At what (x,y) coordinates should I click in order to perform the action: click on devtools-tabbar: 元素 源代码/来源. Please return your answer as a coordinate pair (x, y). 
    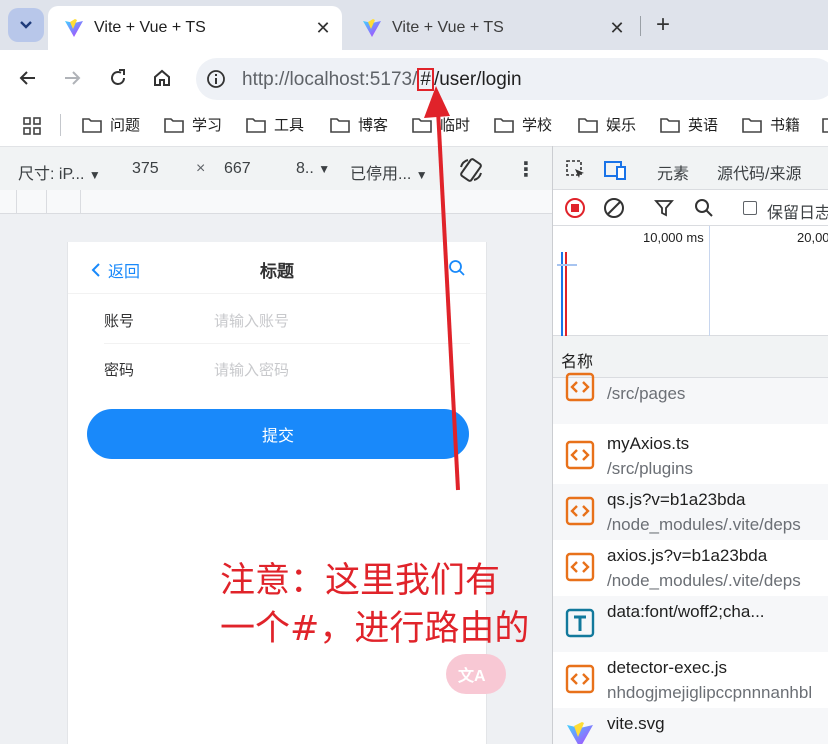
    Looking at the image, I should click on (690, 168).